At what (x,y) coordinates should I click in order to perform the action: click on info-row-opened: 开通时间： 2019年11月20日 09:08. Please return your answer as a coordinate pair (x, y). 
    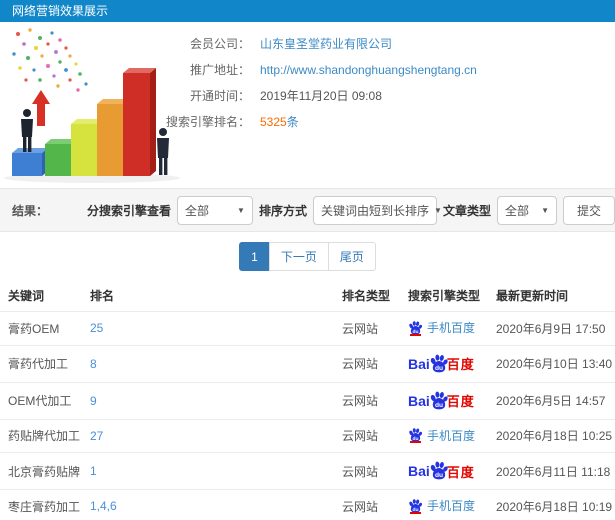
    Looking at the image, I should click on (381, 96).